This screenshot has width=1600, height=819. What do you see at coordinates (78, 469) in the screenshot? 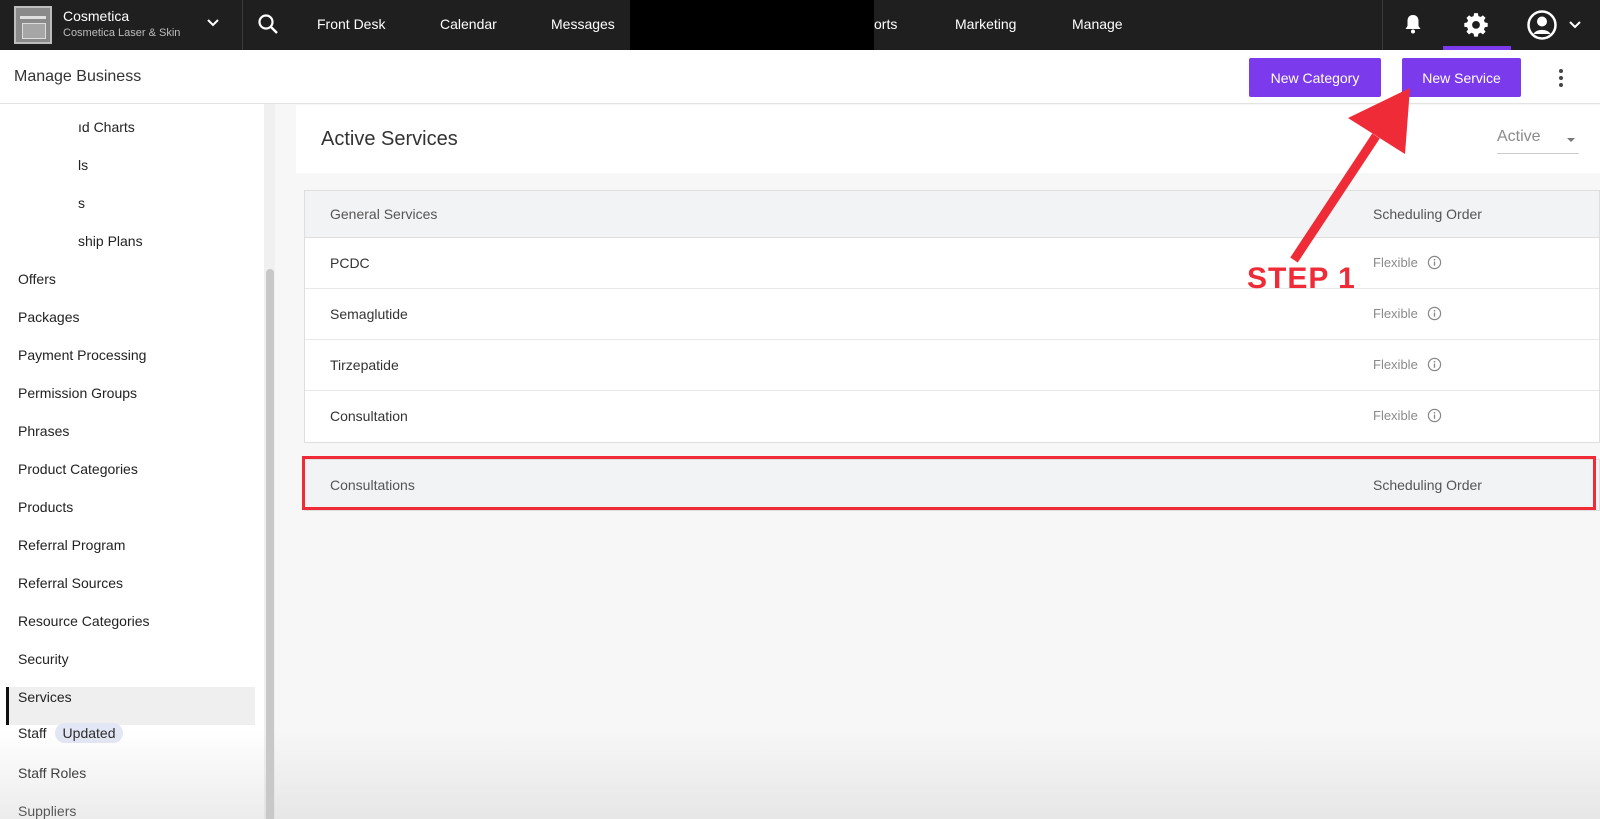
I see `sidebar-item-product-categories: Product Categories` at bounding box center [78, 469].